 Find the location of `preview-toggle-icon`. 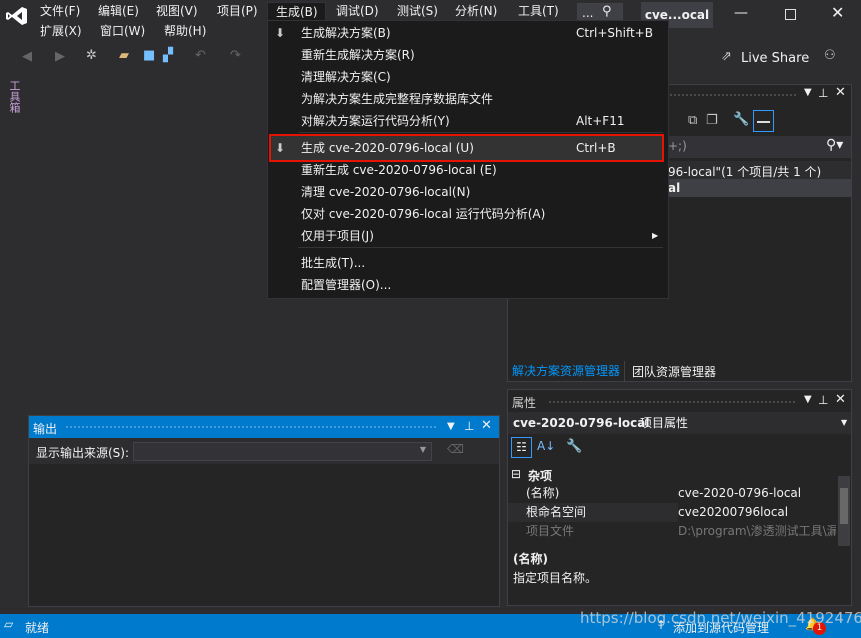

preview-toggle-icon is located at coordinates (763, 121).